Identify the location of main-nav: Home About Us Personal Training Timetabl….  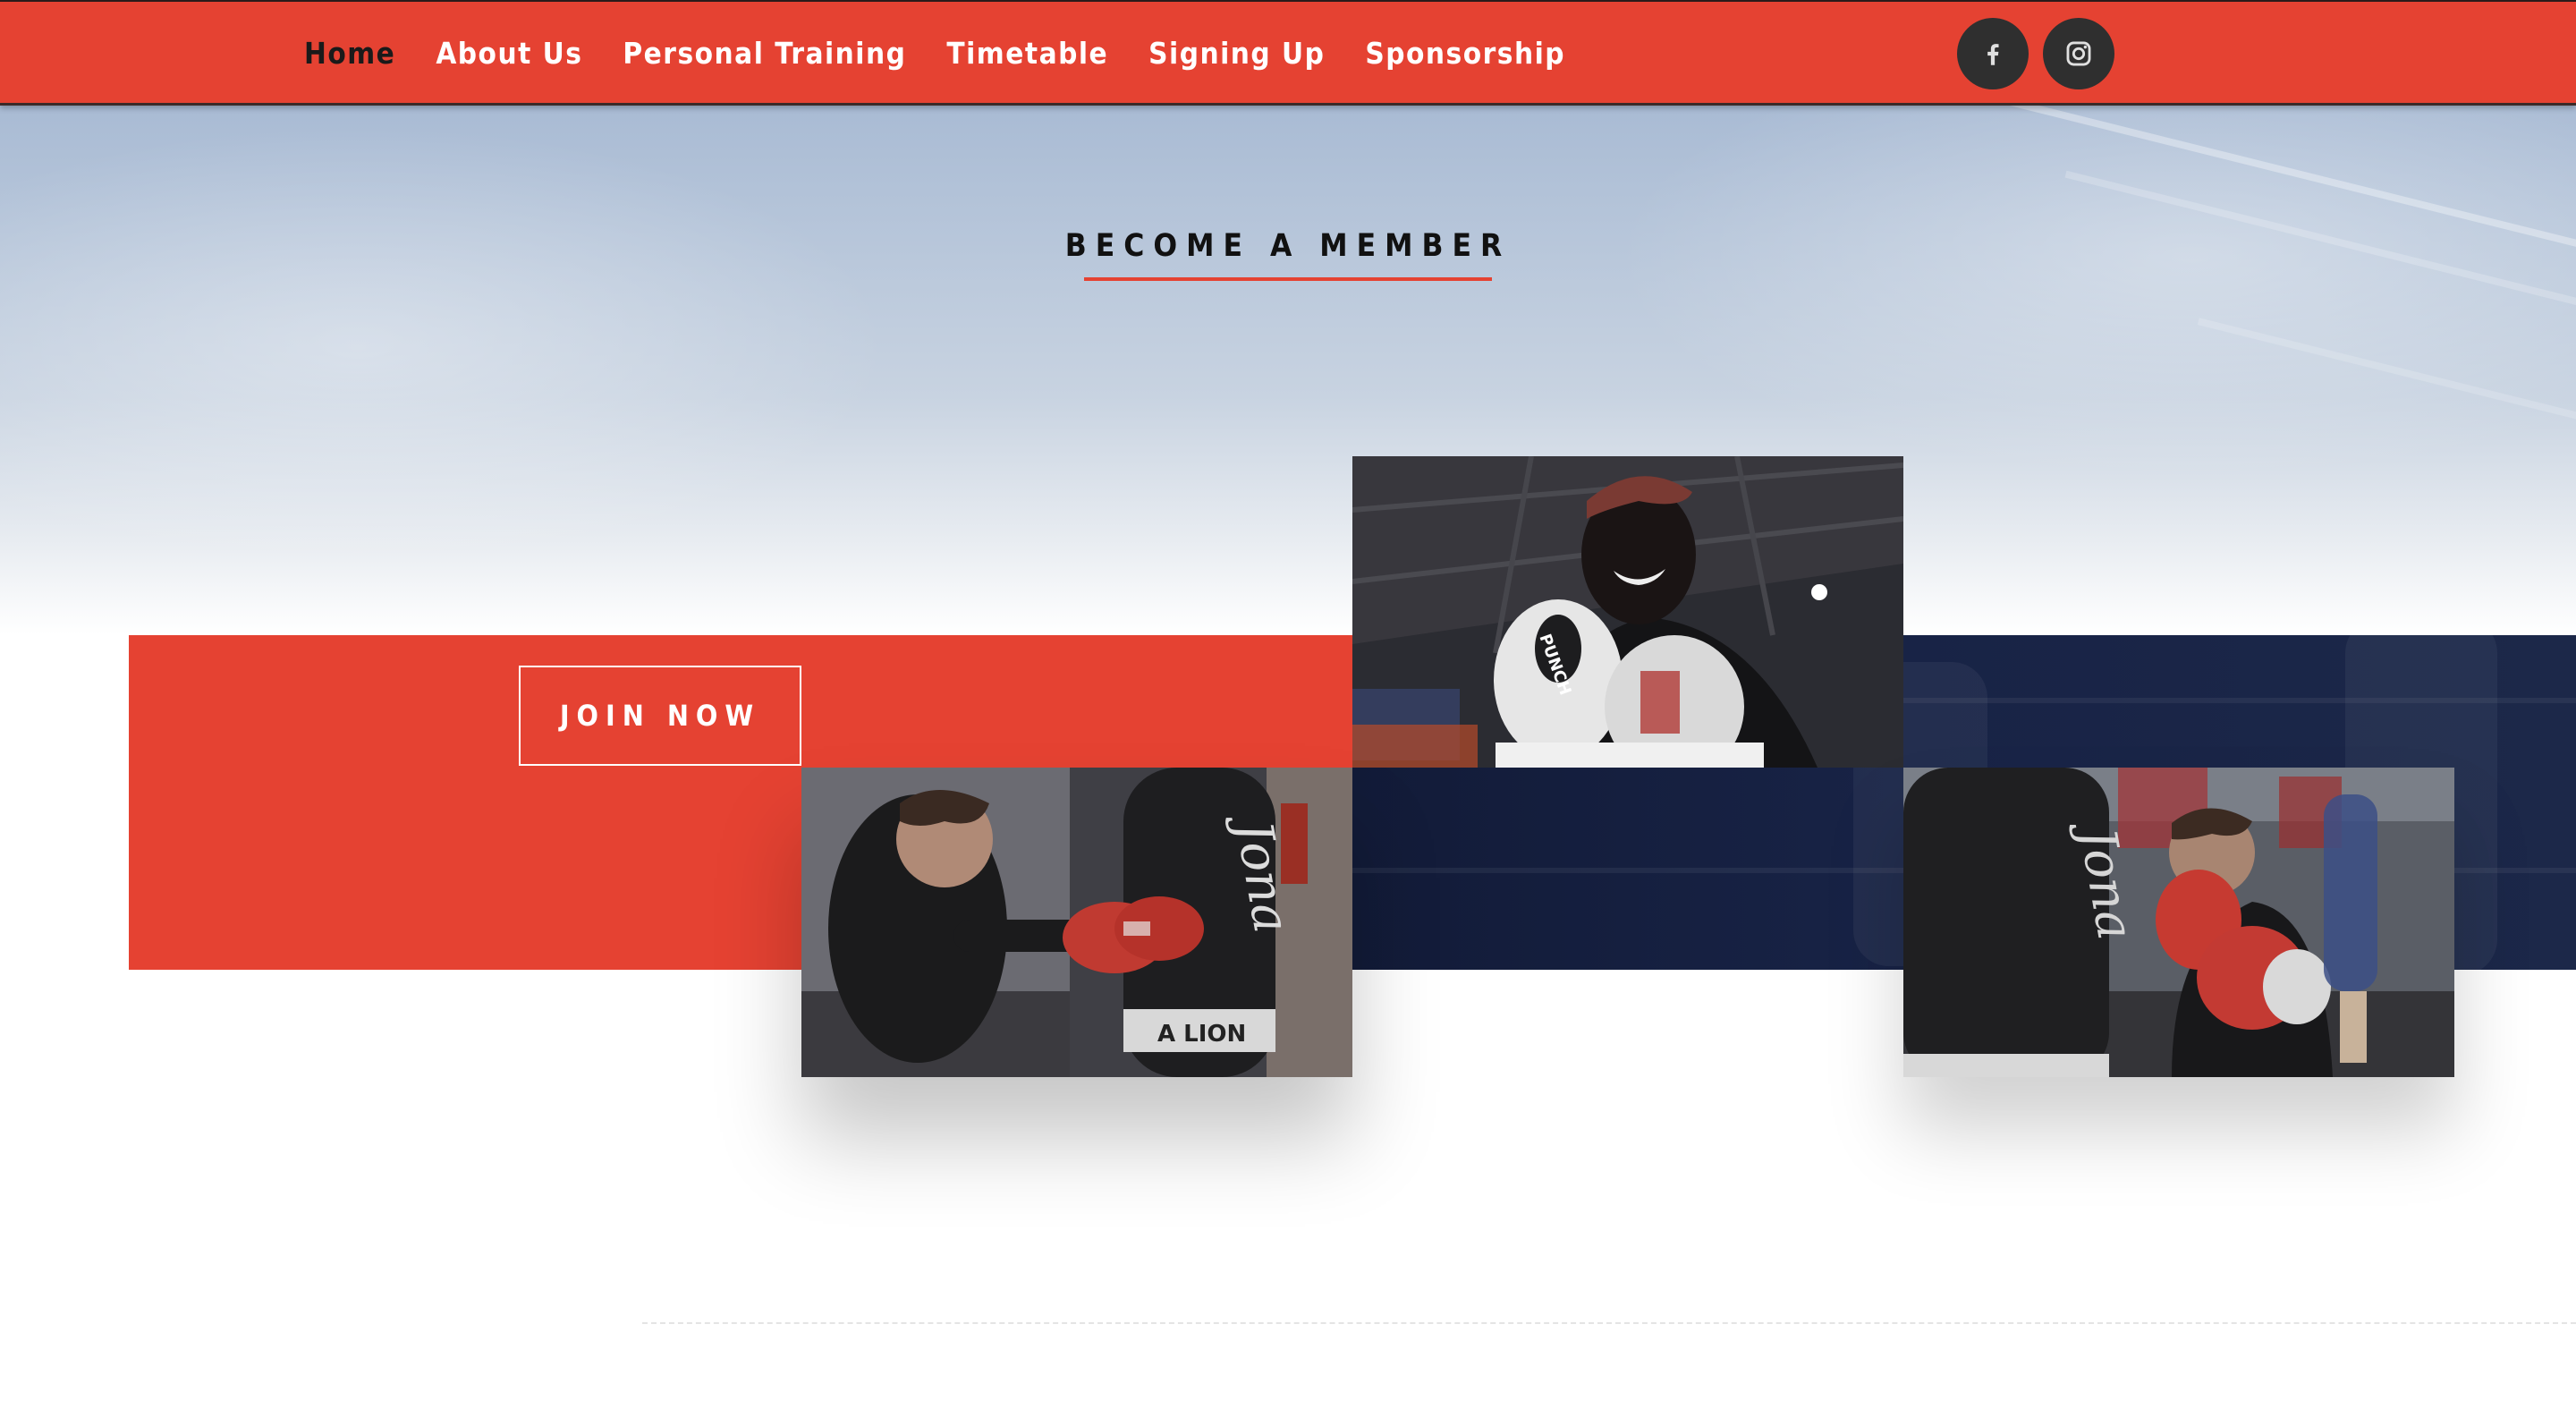
(955, 53).